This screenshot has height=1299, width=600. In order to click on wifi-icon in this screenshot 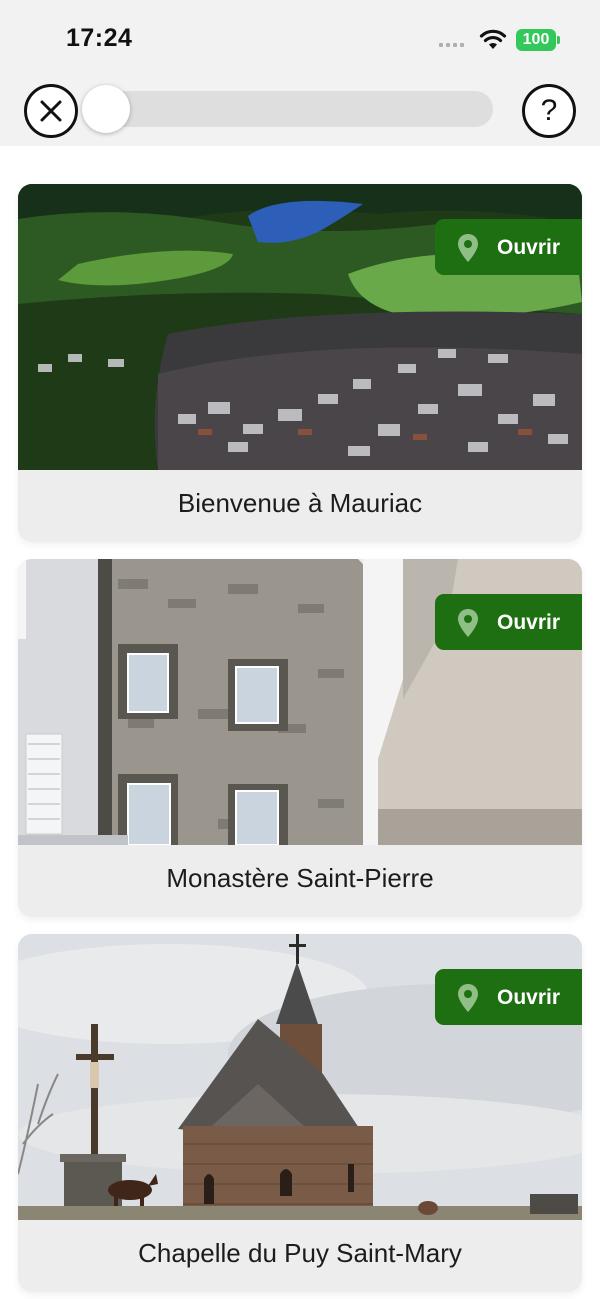, I will do `click(493, 39)`.